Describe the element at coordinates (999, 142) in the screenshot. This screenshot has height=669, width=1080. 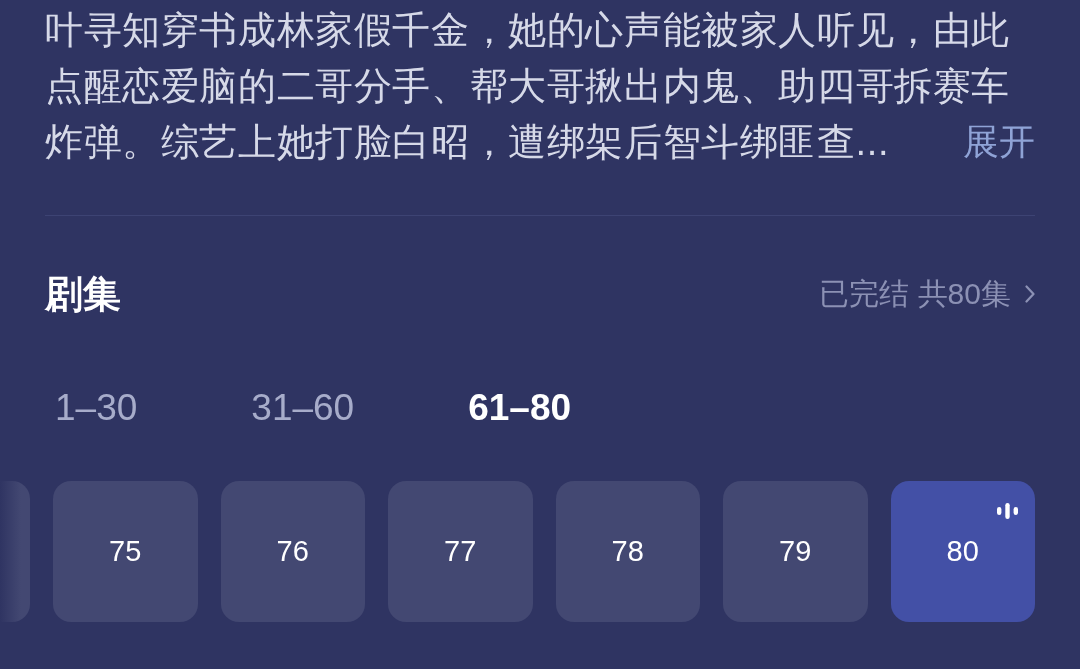
I see `expand-link: 展开` at that location.